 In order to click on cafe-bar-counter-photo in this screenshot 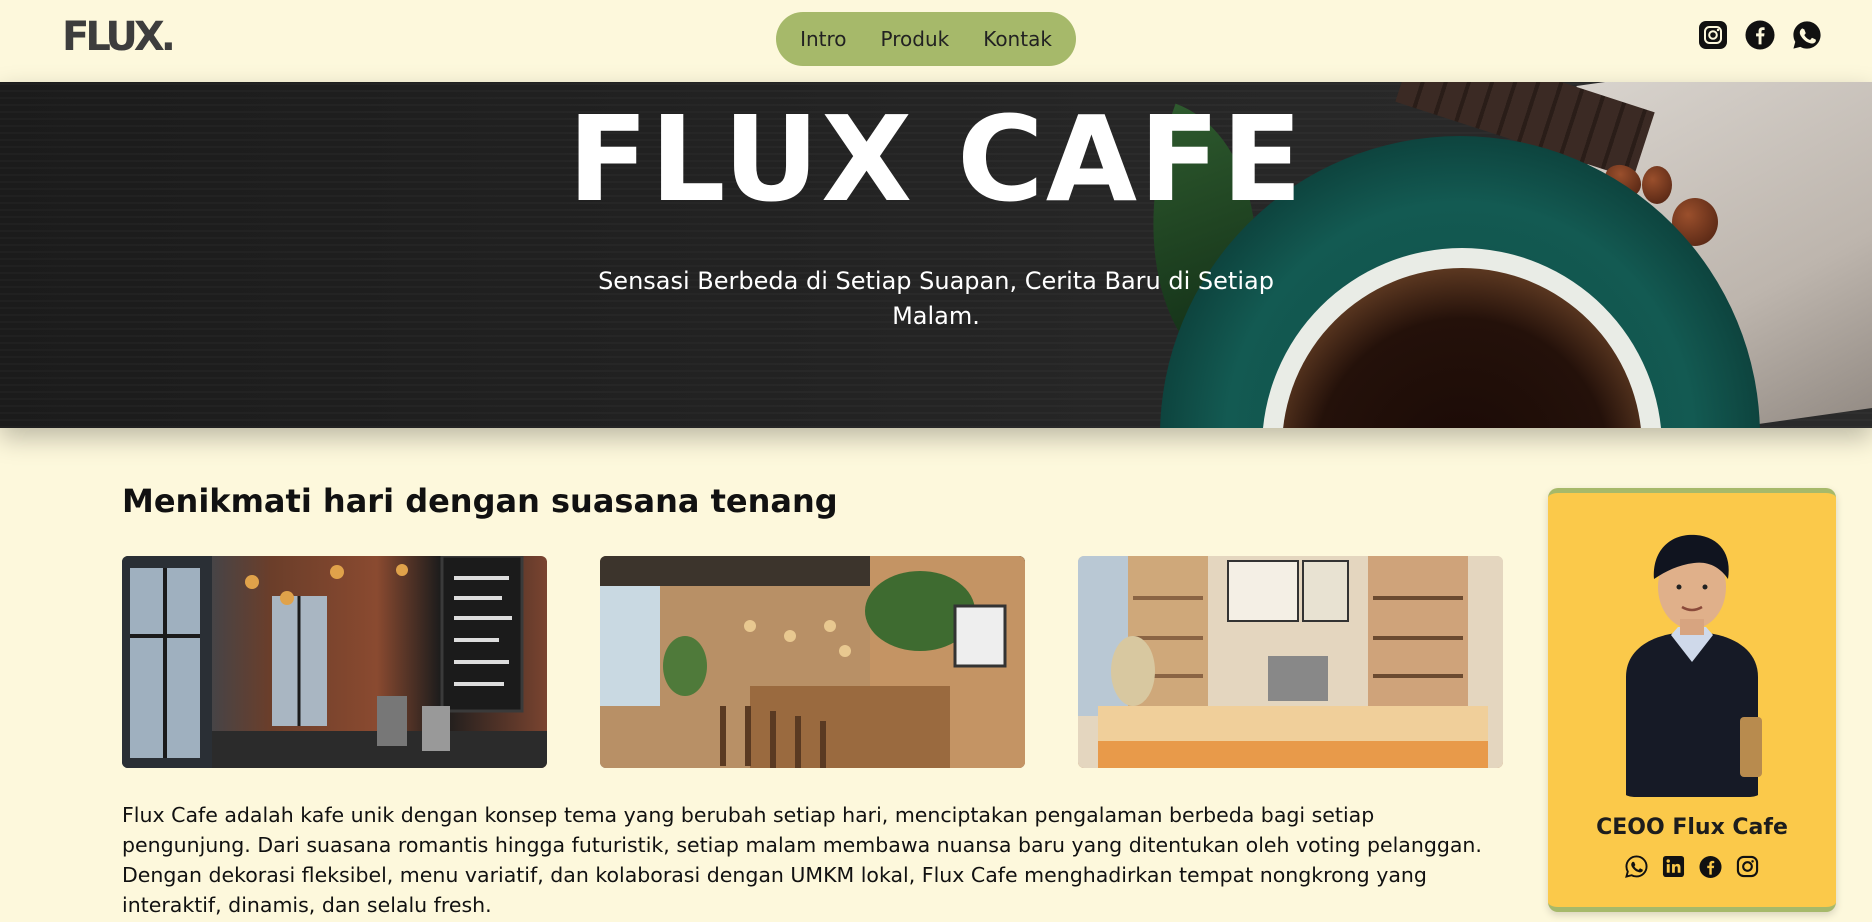, I will do `click(812, 662)`.